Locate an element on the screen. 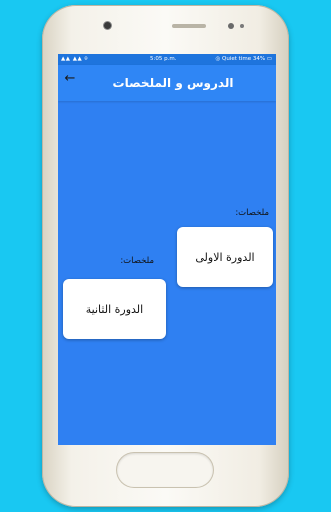 This screenshot has height=512, width=331. status-time: 5:05 p.m. is located at coordinates (163, 59).